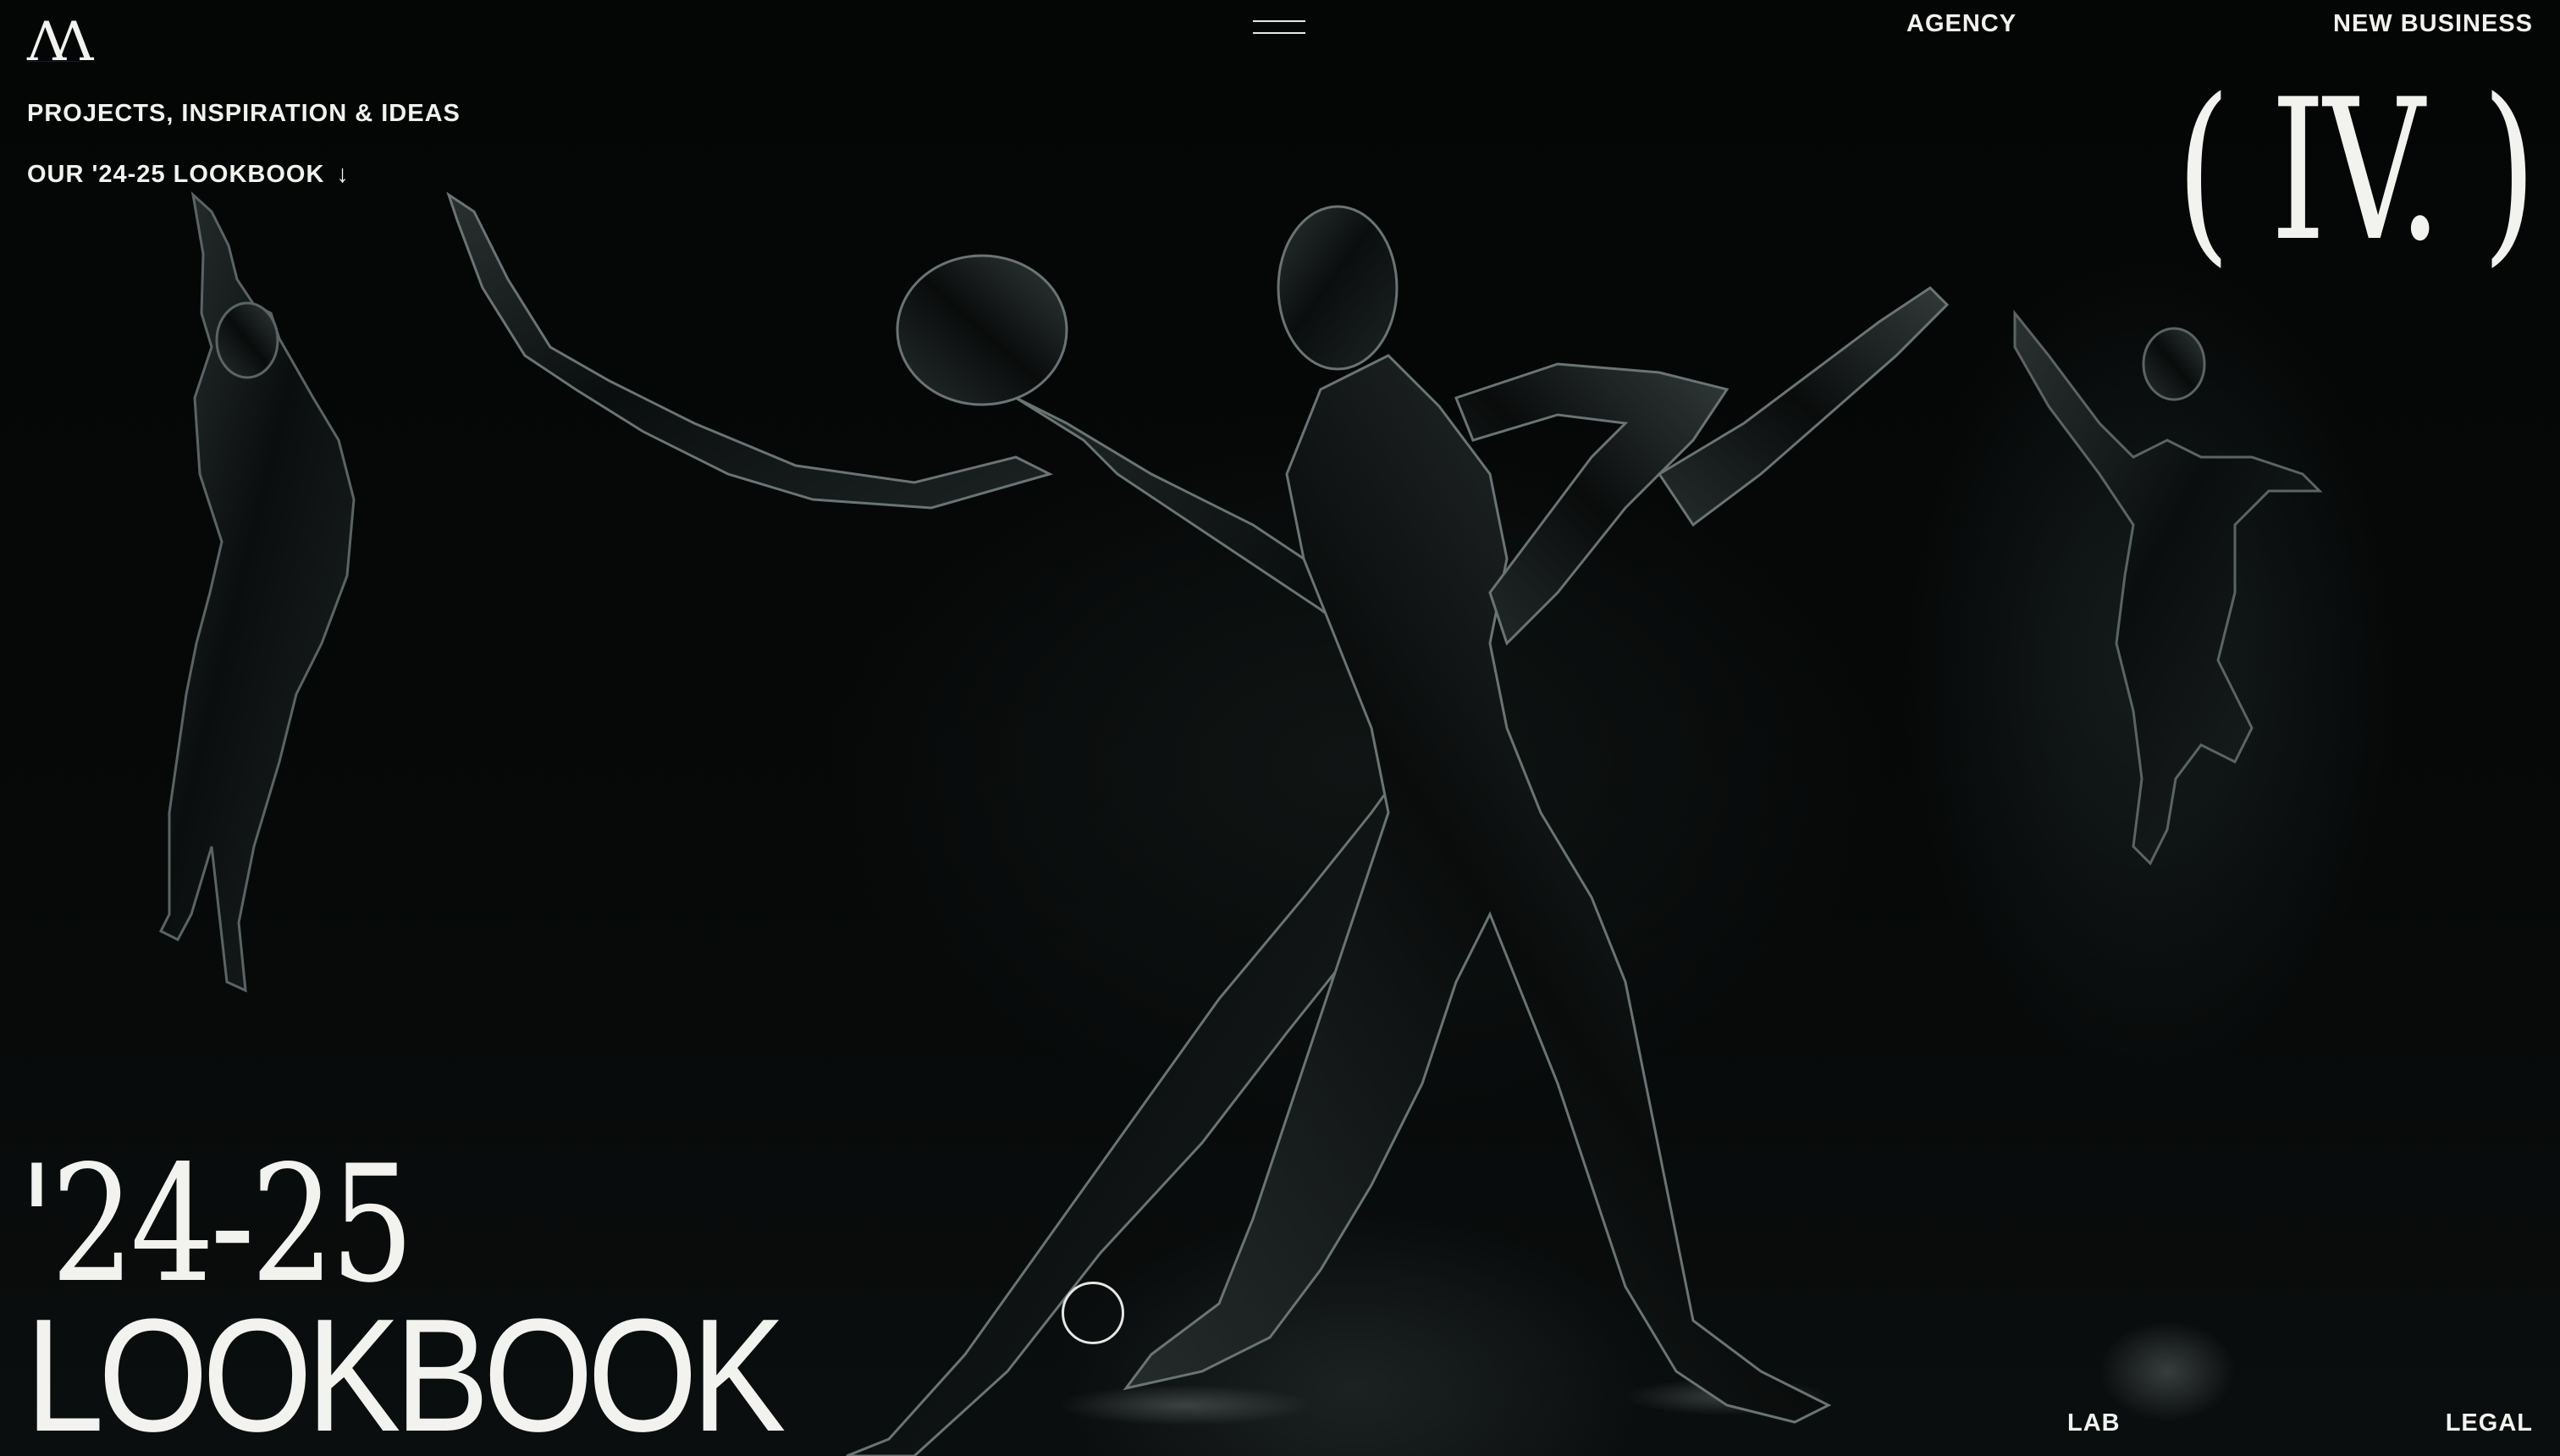  I want to click on lookbook-link: OUR '24-25 LOOKBOOK ↓, so click(188, 175).